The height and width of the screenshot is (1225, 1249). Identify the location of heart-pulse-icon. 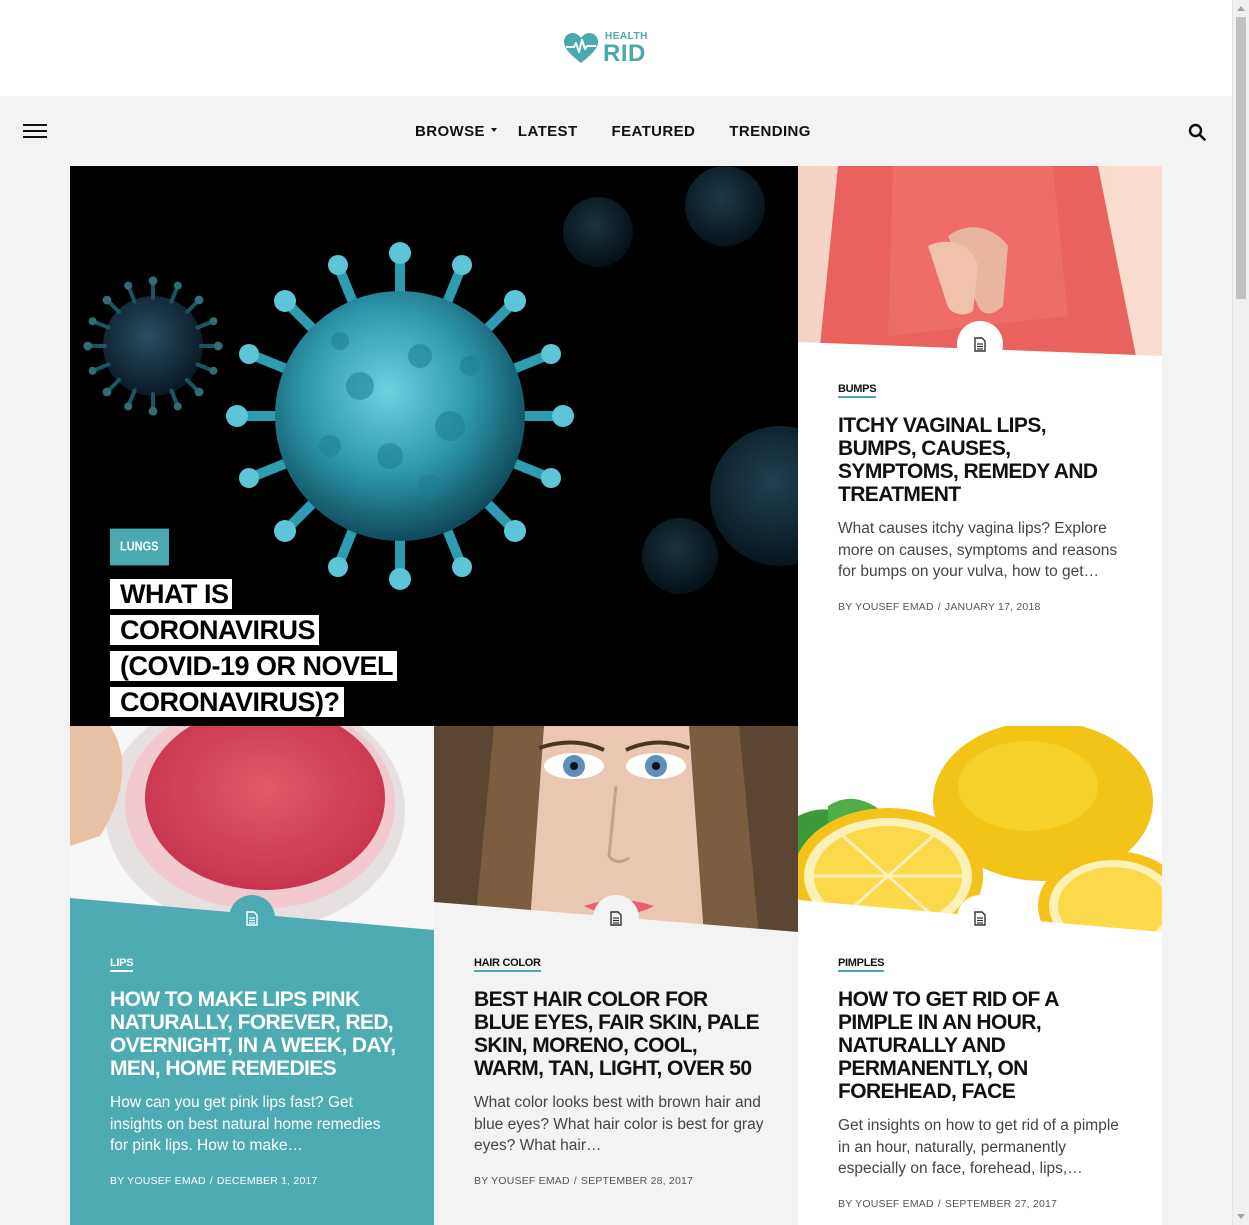
(581, 48).